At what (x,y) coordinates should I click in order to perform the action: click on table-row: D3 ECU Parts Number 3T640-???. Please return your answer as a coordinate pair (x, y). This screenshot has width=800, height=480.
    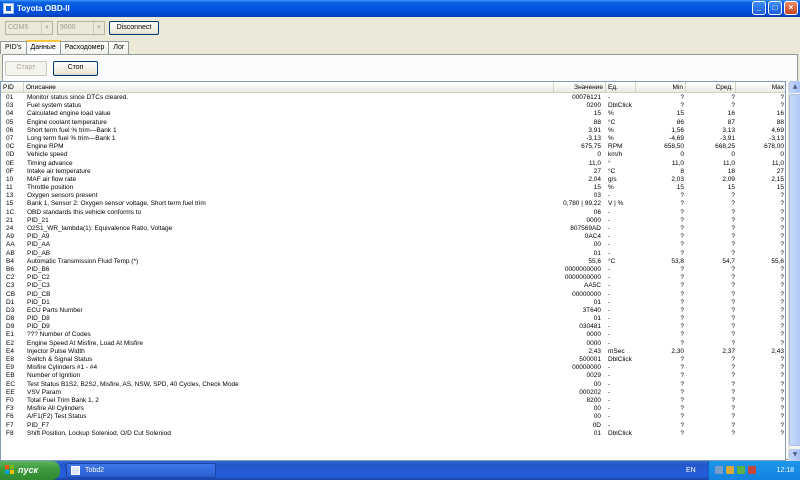
    Looking at the image, I should click on (393, 311).